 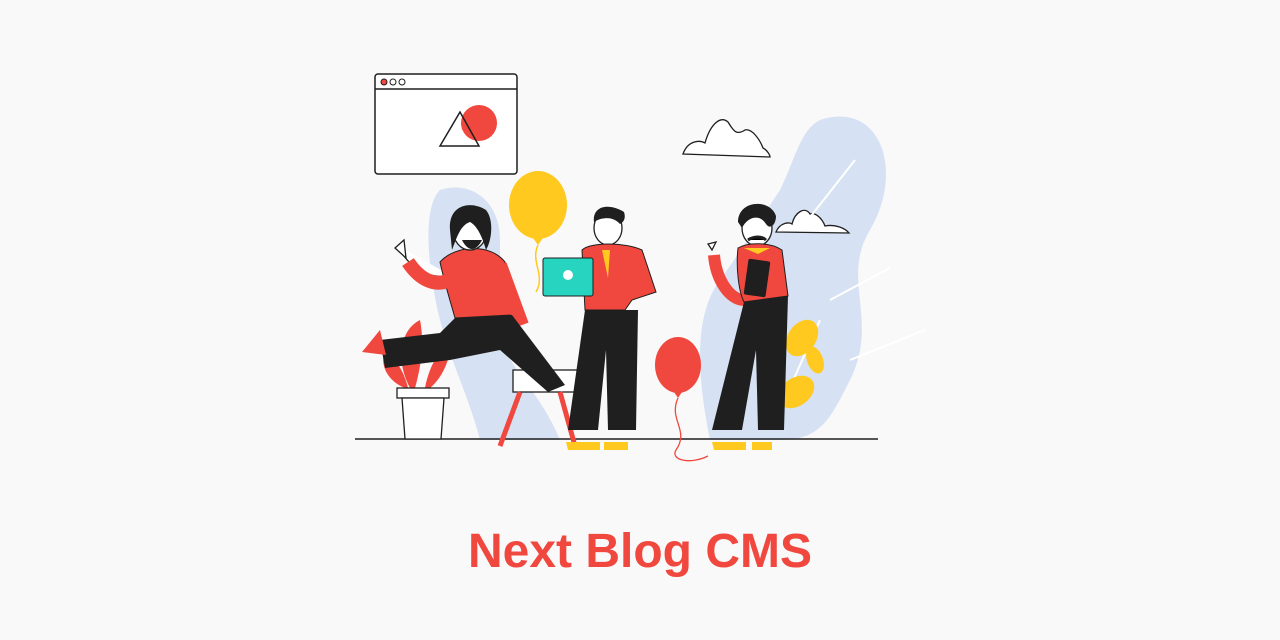 I want to click on person-laptop, so click(x=599, y=328).